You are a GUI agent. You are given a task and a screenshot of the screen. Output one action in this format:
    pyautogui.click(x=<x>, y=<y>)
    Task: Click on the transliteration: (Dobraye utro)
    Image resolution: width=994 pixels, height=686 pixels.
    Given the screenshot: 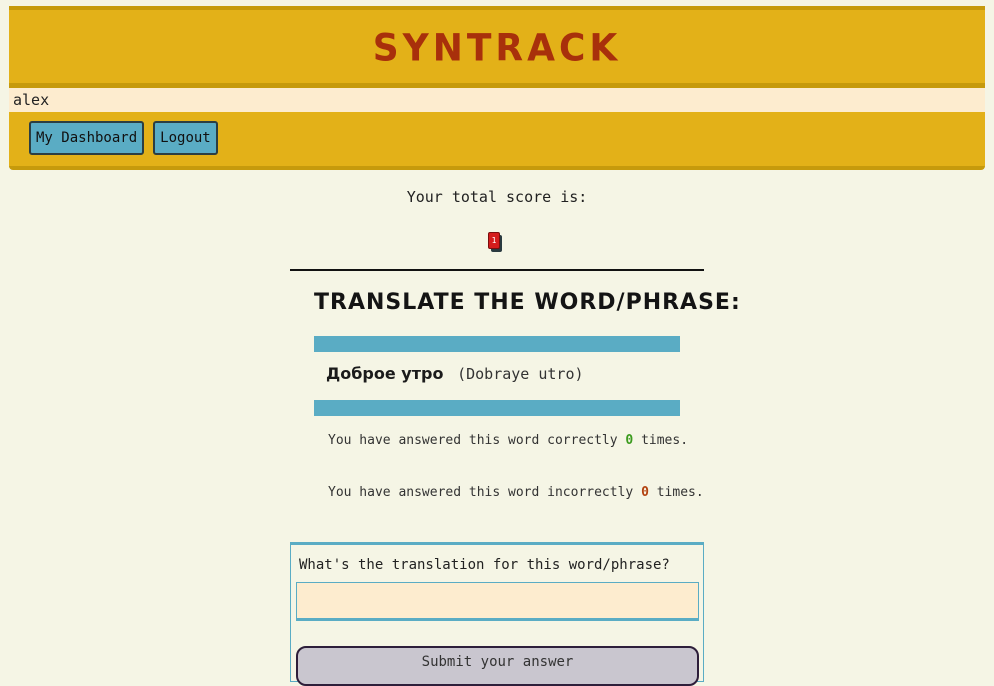 What is the action you would take?
    pyautogui.click(x=520, y=374)
    